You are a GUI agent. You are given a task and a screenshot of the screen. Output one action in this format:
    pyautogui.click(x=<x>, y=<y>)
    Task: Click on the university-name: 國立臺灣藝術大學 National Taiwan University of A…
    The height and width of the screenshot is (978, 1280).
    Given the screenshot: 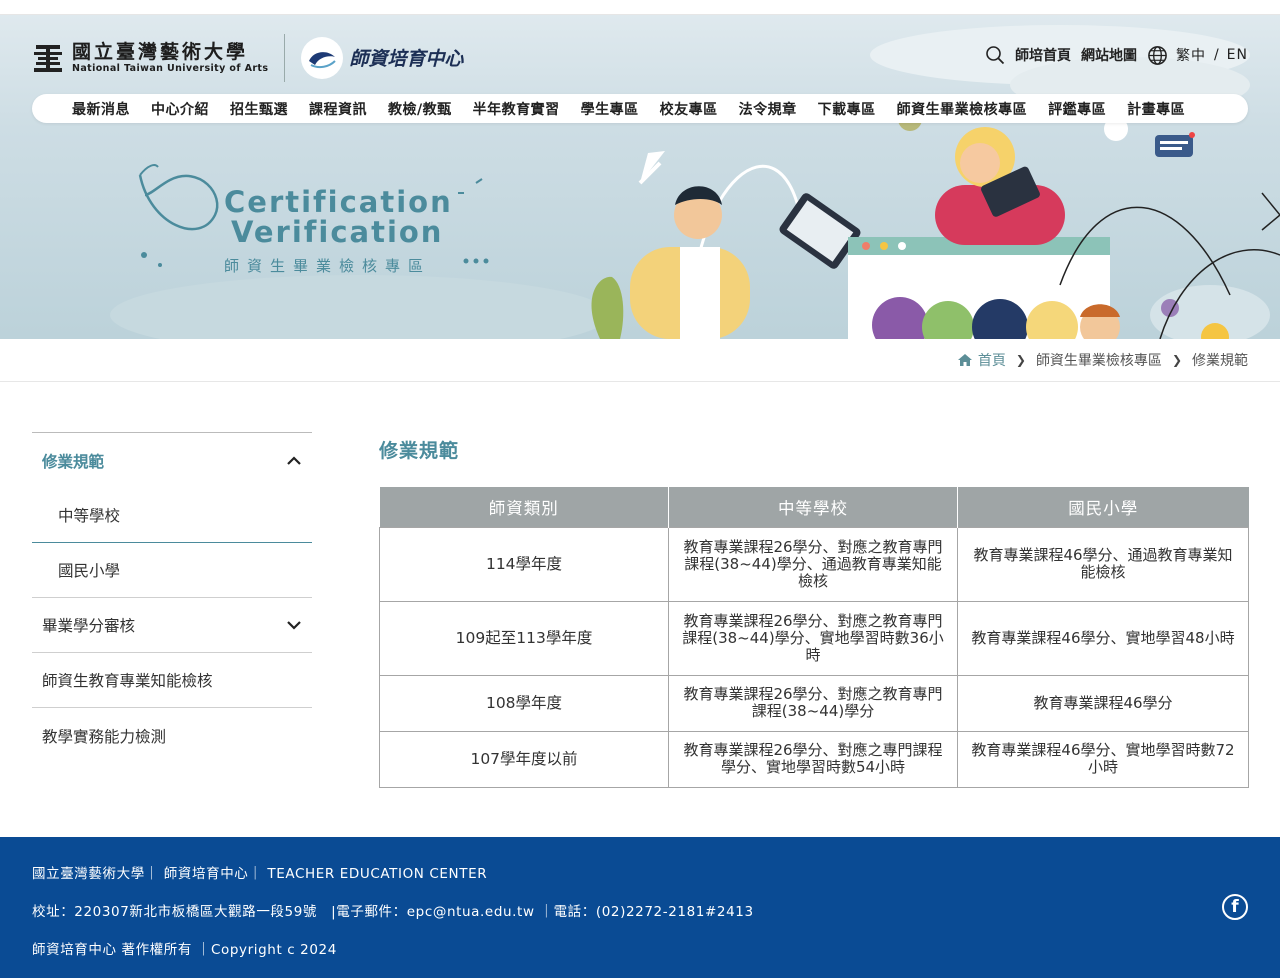 What is the action you would take?
    pyautogui.click(x=170, y=58)
    